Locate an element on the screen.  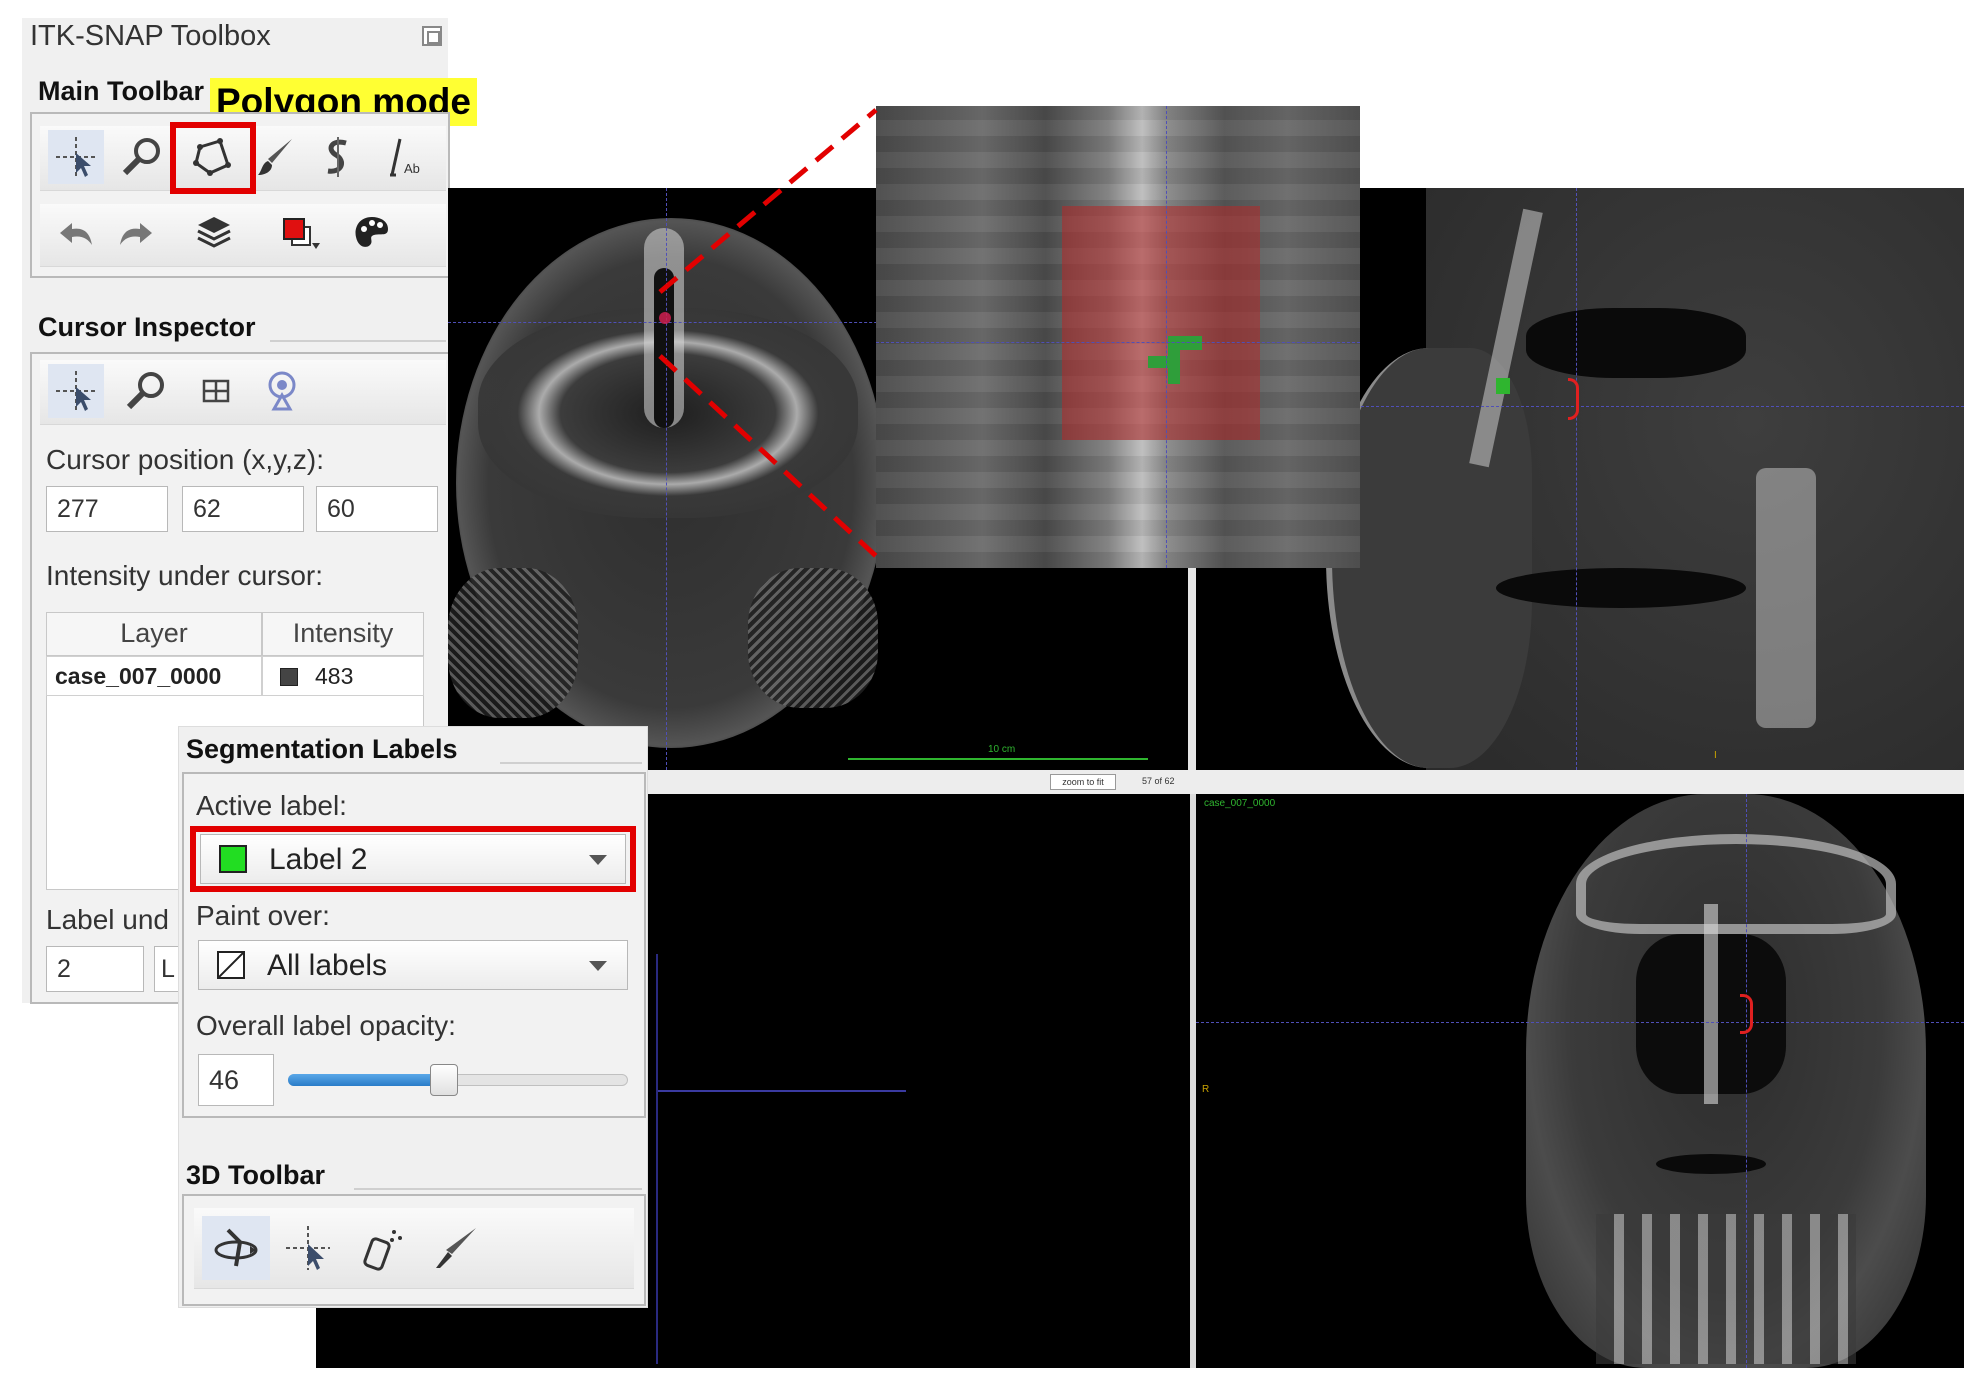
crosshair-3d-icon is located at coordinates (308, 1248).